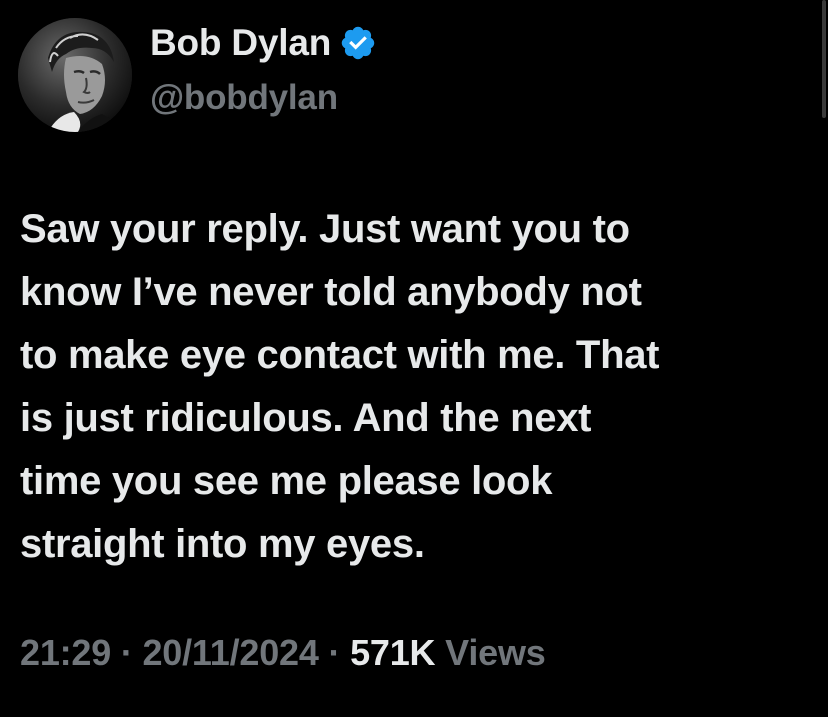 The image size is (828, 717). I want to click on profile-photo-icon, so click(75, 75).